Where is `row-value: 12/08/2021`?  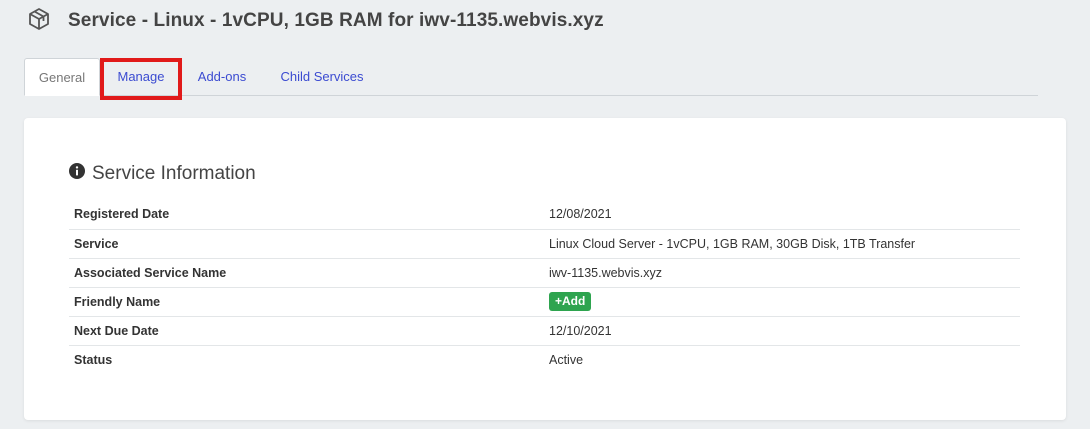
row-value: 12/08/2021 is located at coordinates (784, 215).